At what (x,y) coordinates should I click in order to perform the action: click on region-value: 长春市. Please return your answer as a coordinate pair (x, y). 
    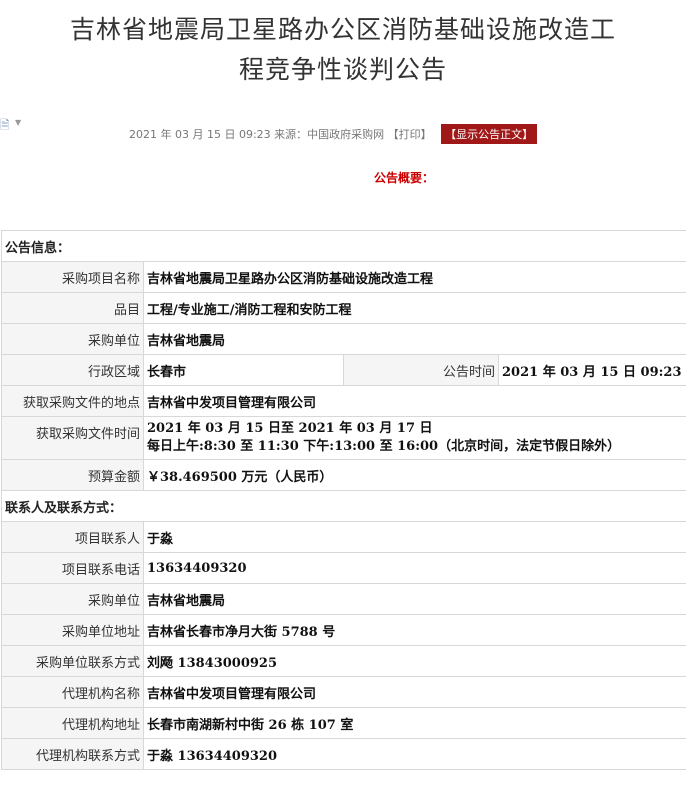
    Looking at the image, I should click on (243, 370).